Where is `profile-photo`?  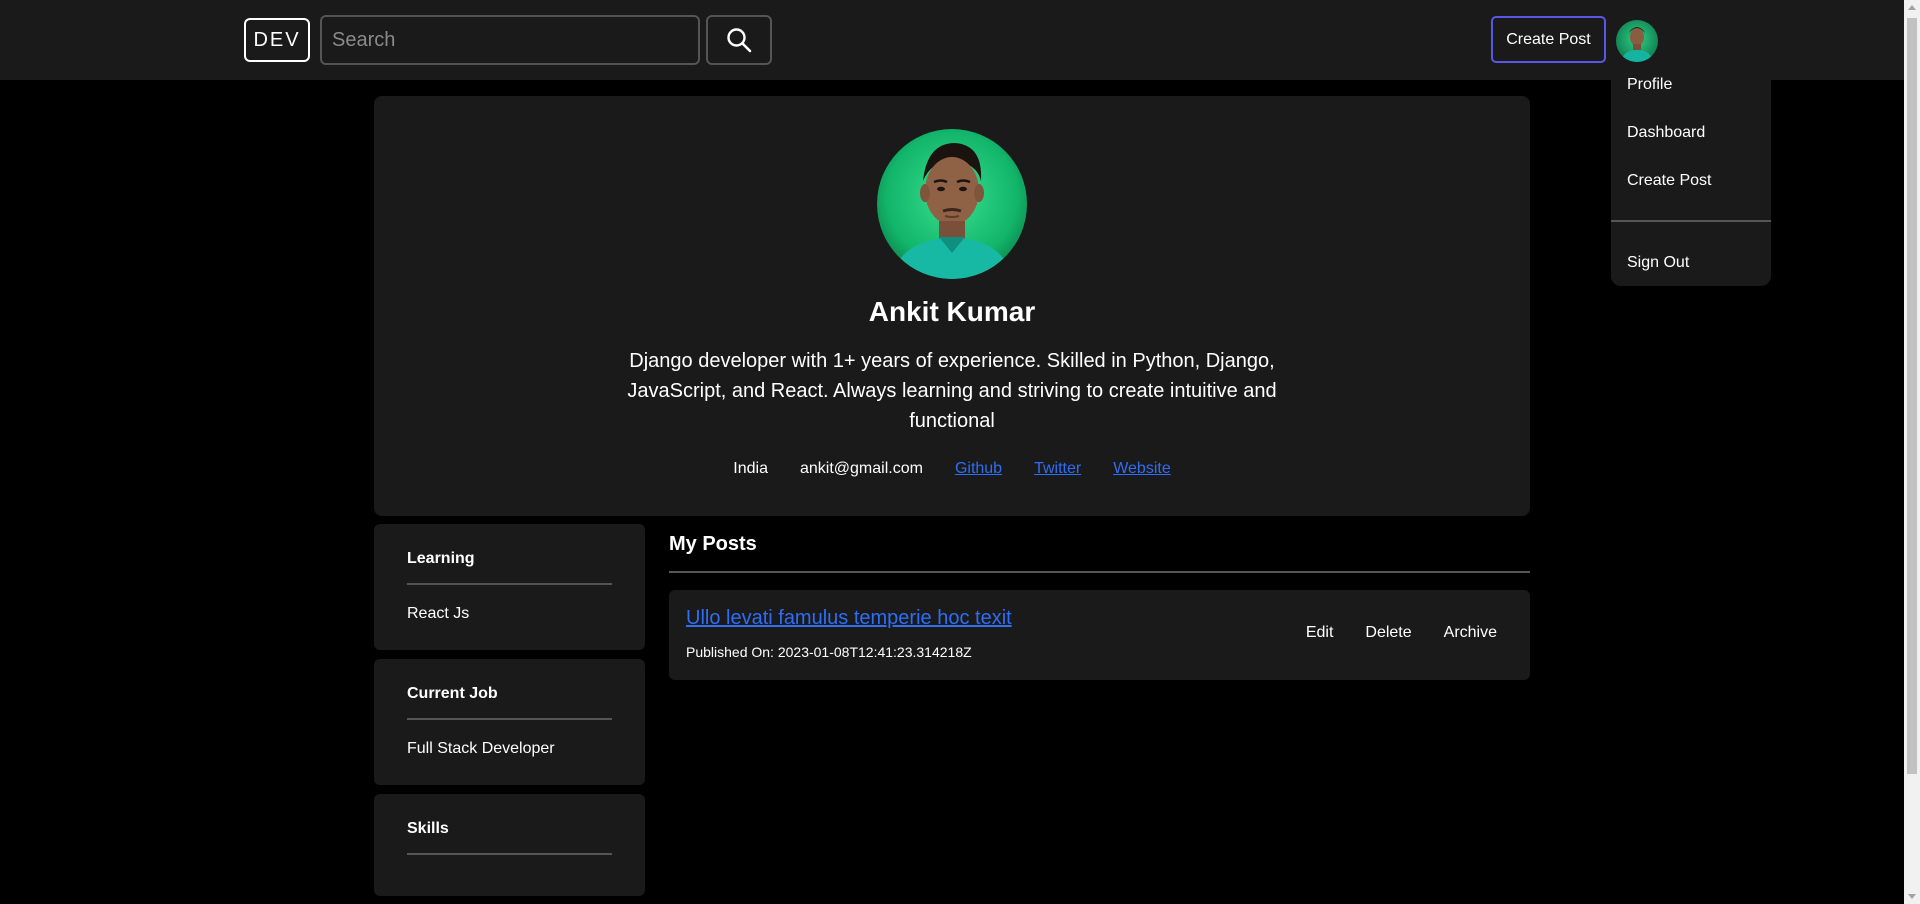
profile-photo is located at coordinates (952, 204).